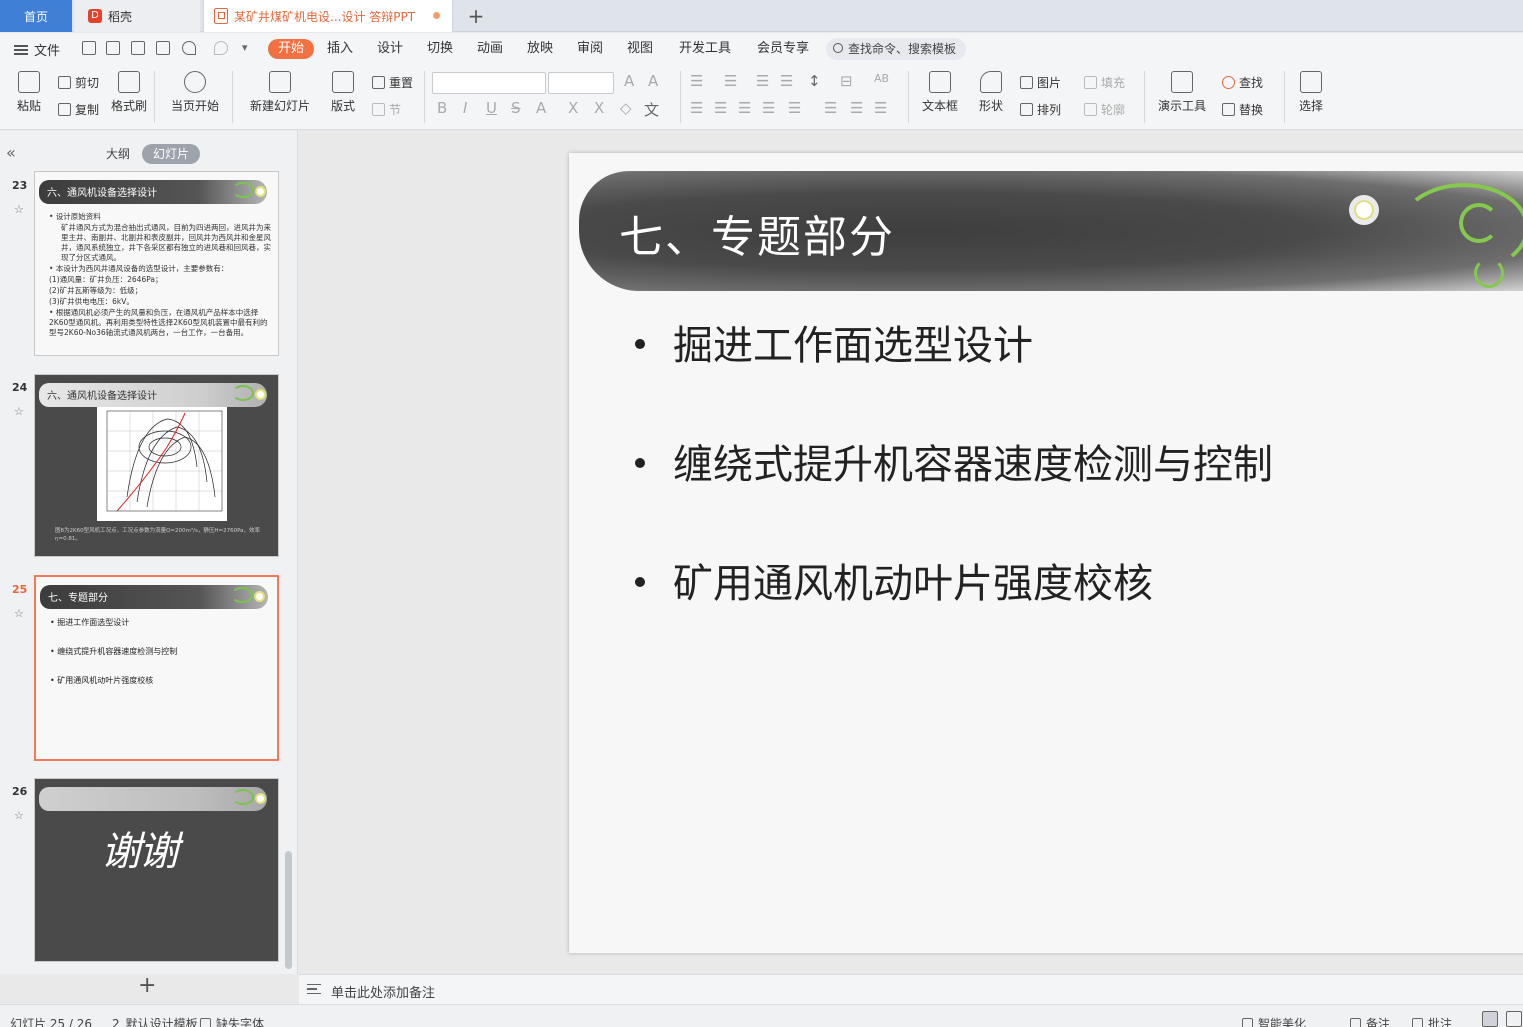 The image size is (1523, 1027). I want to click on sorter-view-icon, so click(1514, 1019).